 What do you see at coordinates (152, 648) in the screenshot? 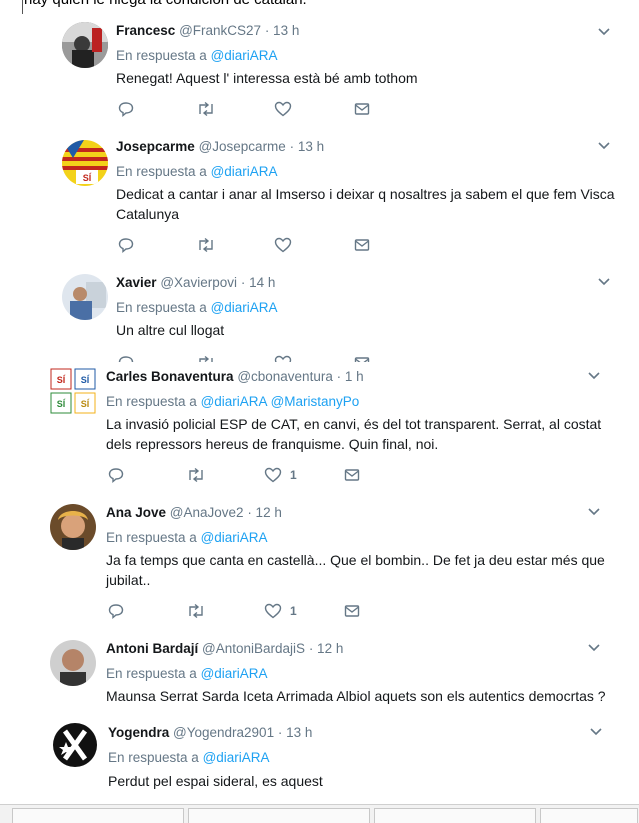
I see `display-name: Antoni Bardají` at bounding box center [152, 648].